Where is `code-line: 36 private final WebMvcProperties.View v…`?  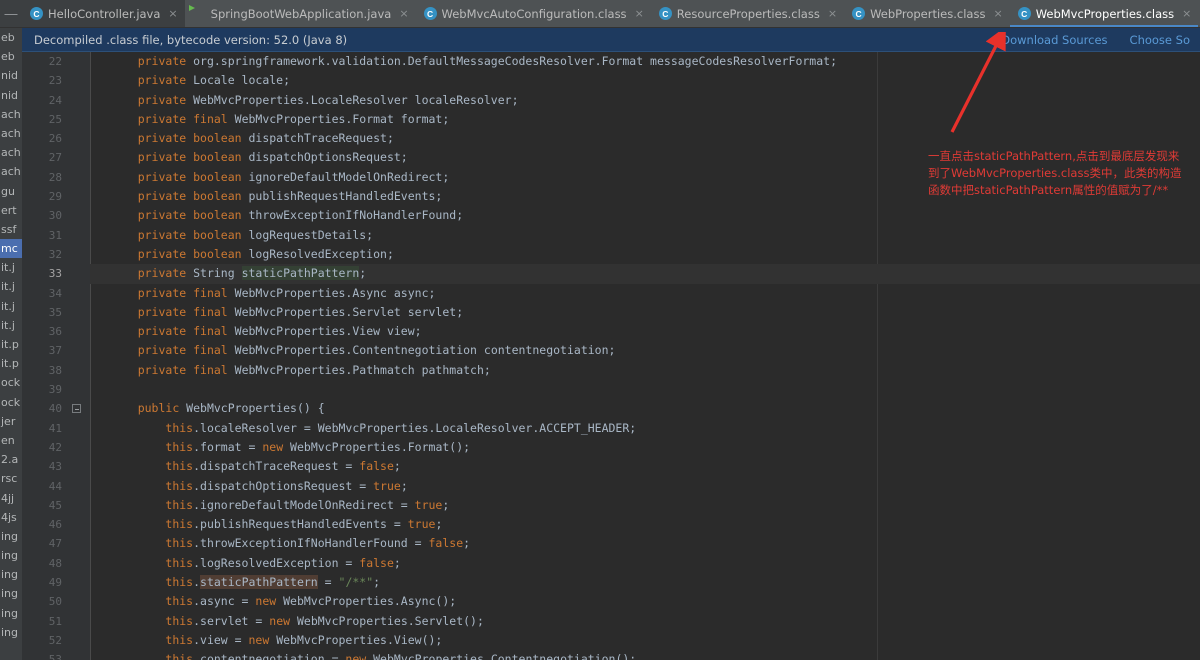 code-line: 36 private final WebMvcProperties.View v… is located at coordinates (611, 331).